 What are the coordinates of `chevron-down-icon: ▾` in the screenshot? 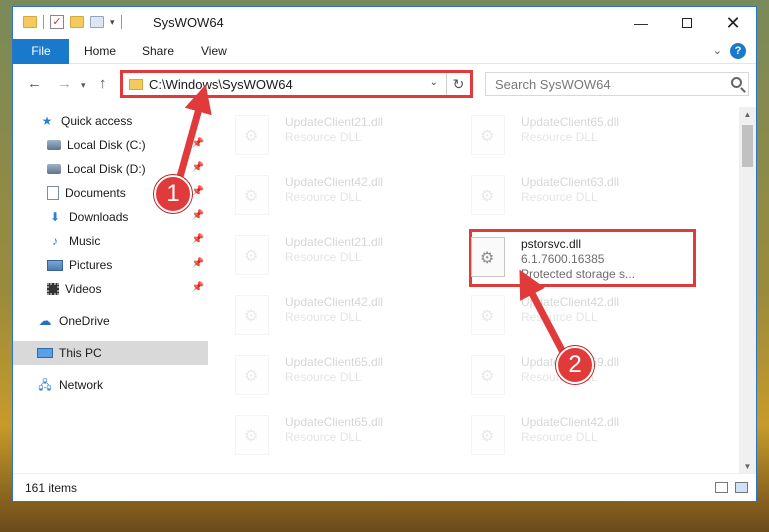 It's located at (112, 22).